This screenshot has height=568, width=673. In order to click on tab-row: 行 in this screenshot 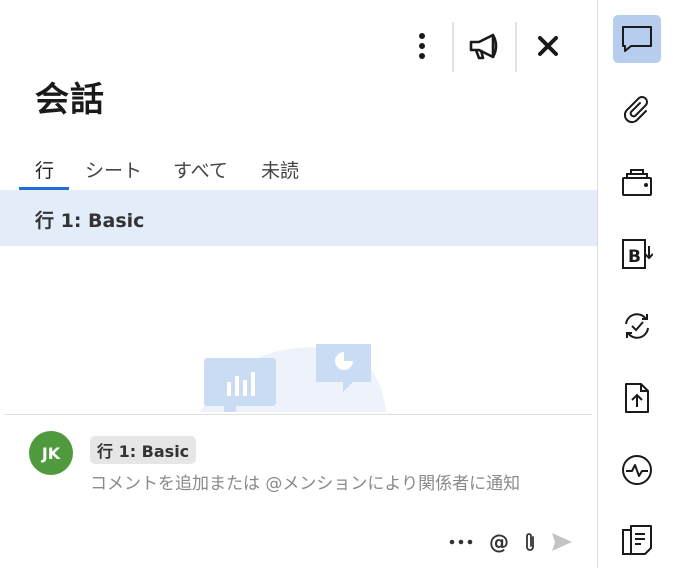, I will do `click(44, 171)`.